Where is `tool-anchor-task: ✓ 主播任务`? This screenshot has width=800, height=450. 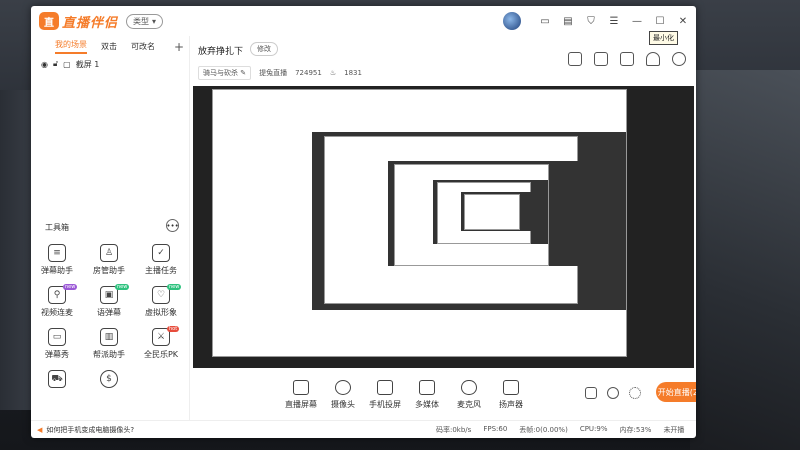
tool-anchor-task: ✓ 主播任务 is located at coordinates (161, 260).